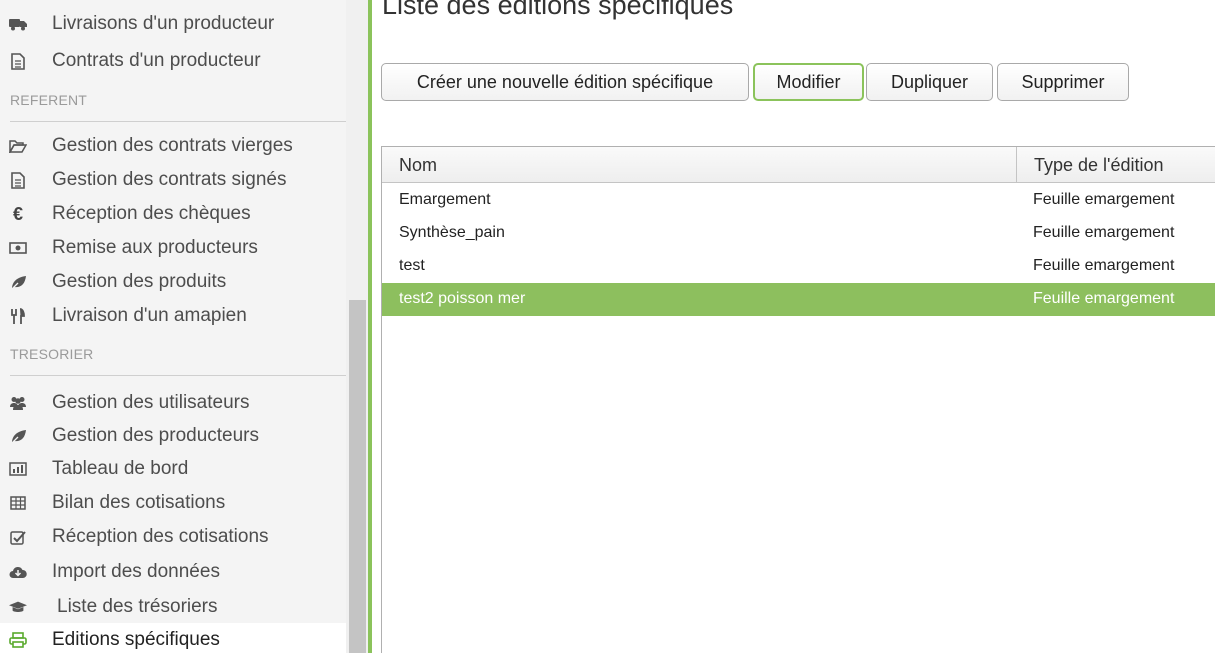 This screenshot has width=1215, height=657. I want to click on column-separator, so click(1016, 165).